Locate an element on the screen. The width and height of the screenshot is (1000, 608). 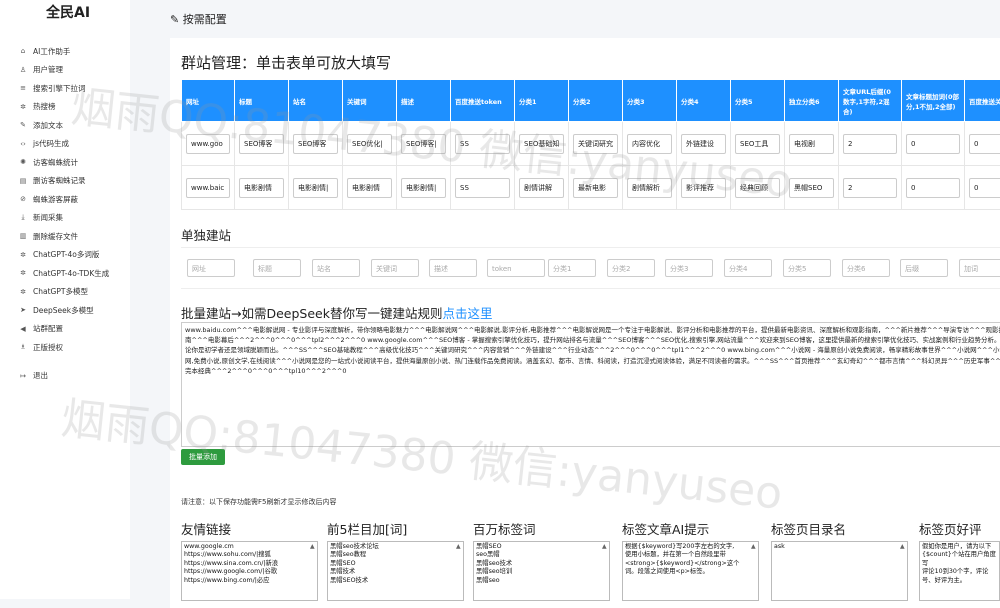
cell-input: 外链建设 is located at coordinates (703, 144).